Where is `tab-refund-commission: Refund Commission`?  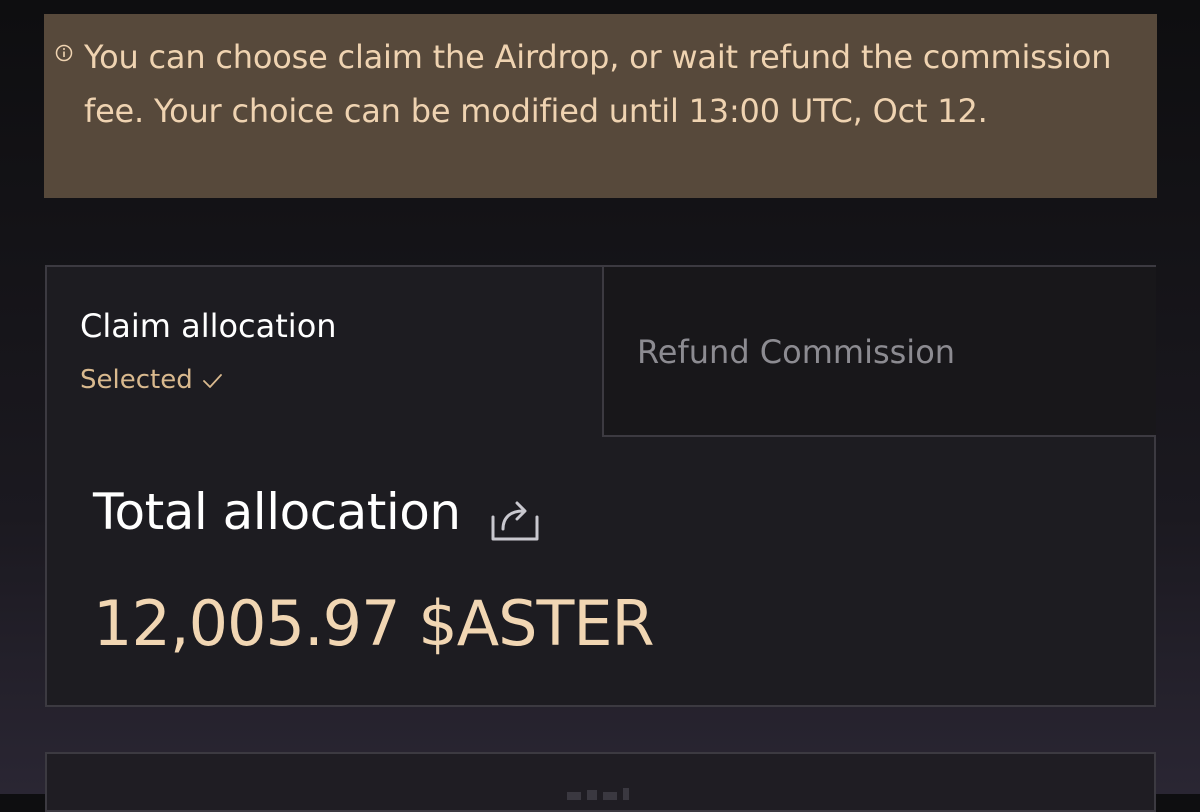 tab-refund-commission: Refund Commission is located at coordinates (879, 352).